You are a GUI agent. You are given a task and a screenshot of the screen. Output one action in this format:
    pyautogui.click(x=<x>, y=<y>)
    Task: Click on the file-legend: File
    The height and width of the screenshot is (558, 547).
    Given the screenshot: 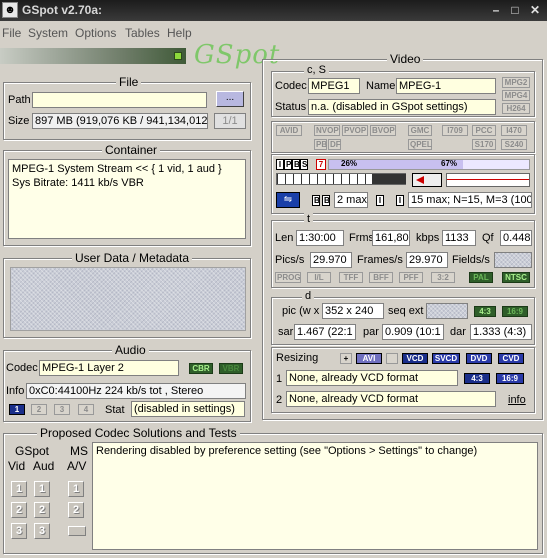 What is the action you would take?
    pyautogui.click(x=129, y=82)
    